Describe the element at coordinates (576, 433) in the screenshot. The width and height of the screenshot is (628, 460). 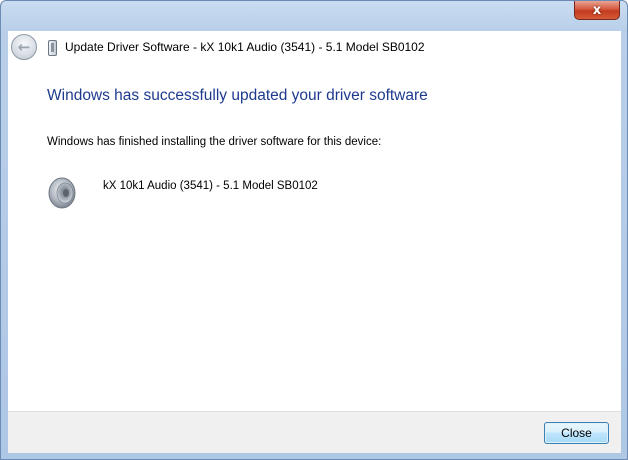
I see `close-button: Close` at that location.